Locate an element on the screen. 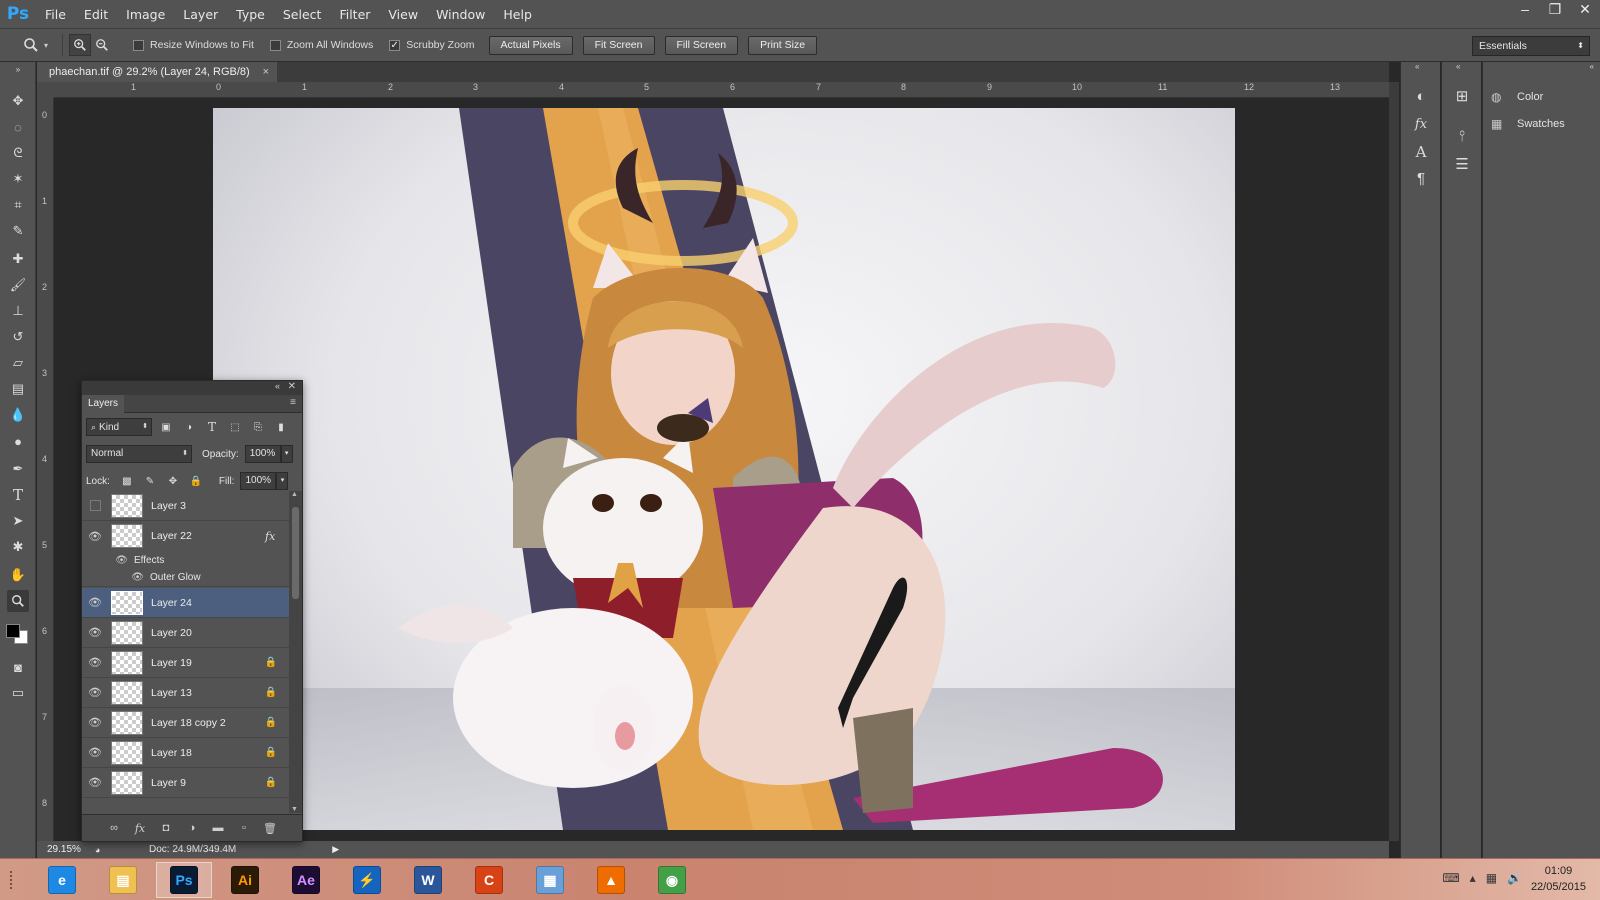 The height and width of the screenshot is (900, 1600). add-mask-icon: ◘ is located at coordinates (166, 828).